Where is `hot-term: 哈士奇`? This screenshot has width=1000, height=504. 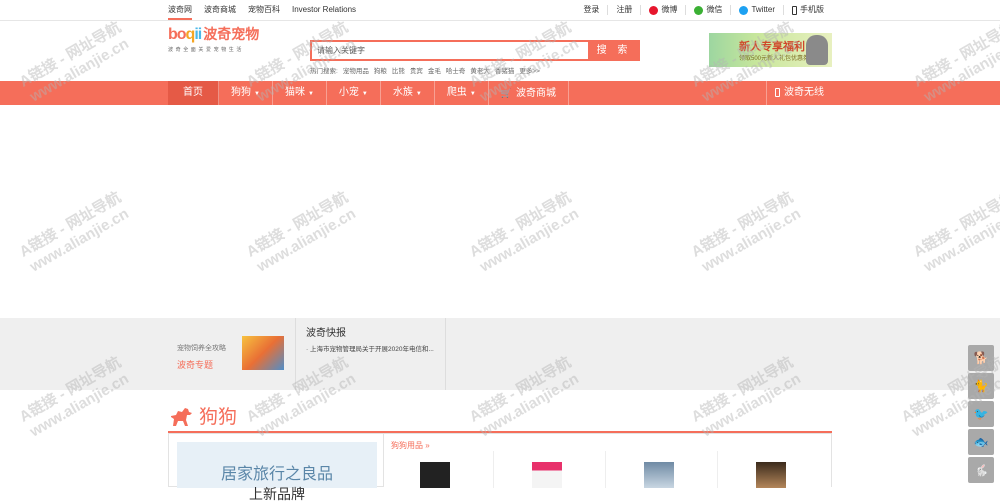 hot-term: 哈士奇 is located at coordinates (456, 70).